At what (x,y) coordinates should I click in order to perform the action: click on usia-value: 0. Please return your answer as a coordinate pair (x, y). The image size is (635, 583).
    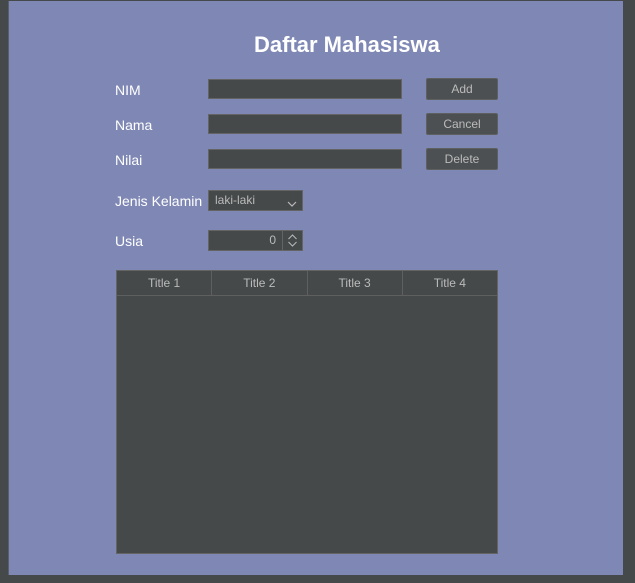
    Looking at the image, I should click on (272, 240).